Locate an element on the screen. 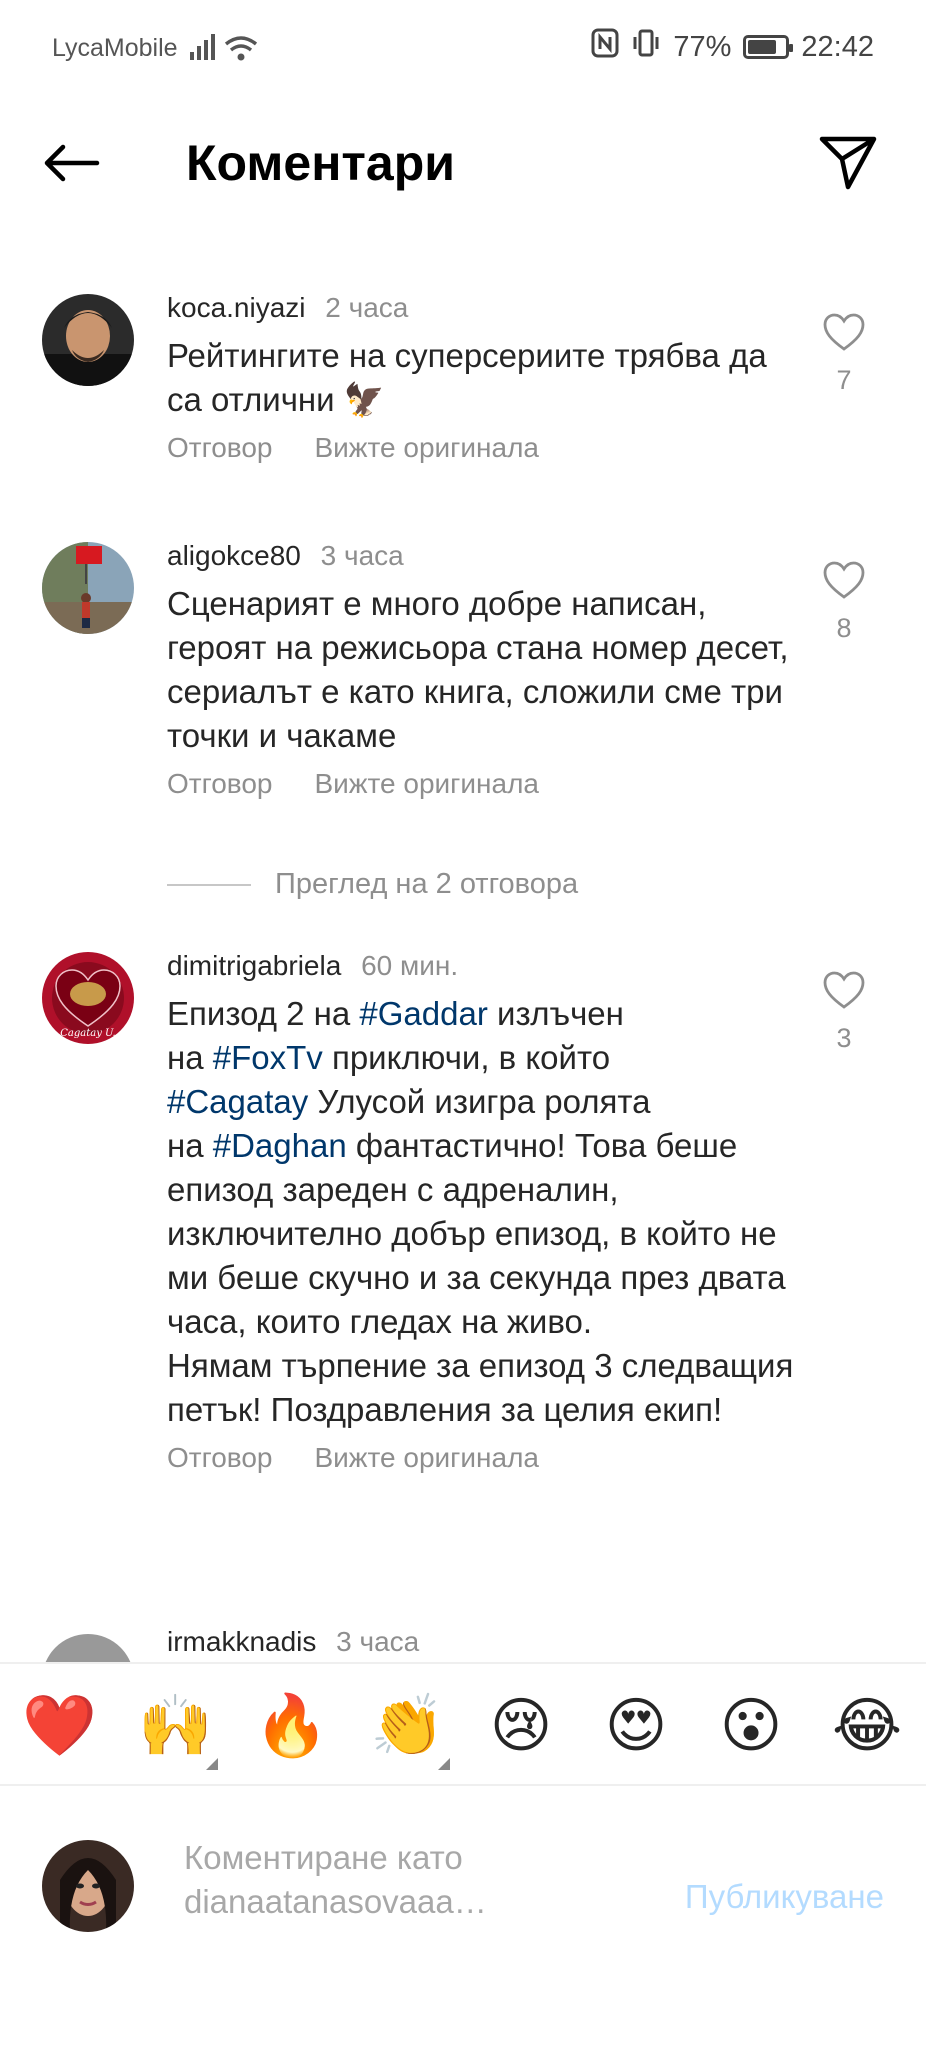 This screenshot has height=2048, width=926. signal-wifi-icon is located at coordinates (225, 49).